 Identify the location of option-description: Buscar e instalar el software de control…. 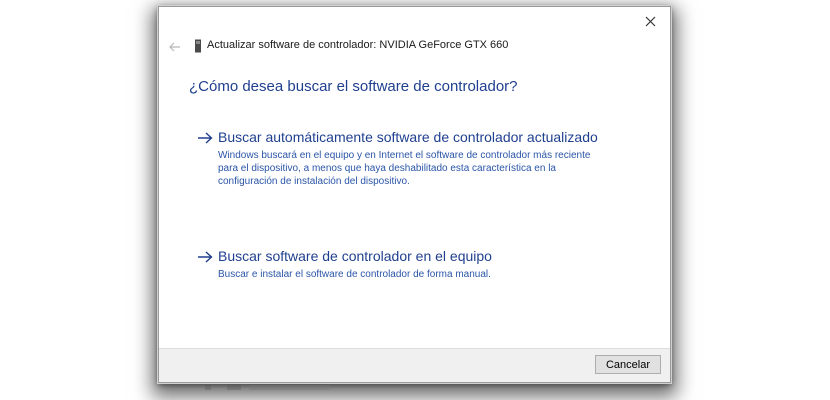
(354, 274).